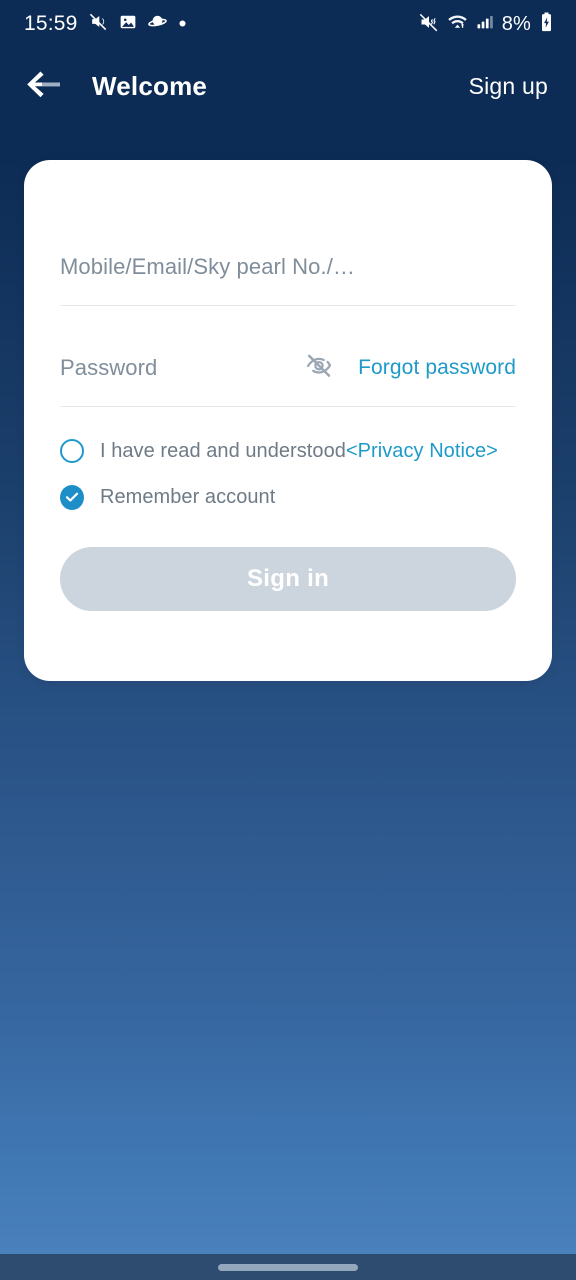 Image resolution: width=576 pixels, height=1280 pixels. What do you see at coordinates (516, 23) in the screenshot?
I see `battery-percentage: 8%` at bounding box center [516, 23].